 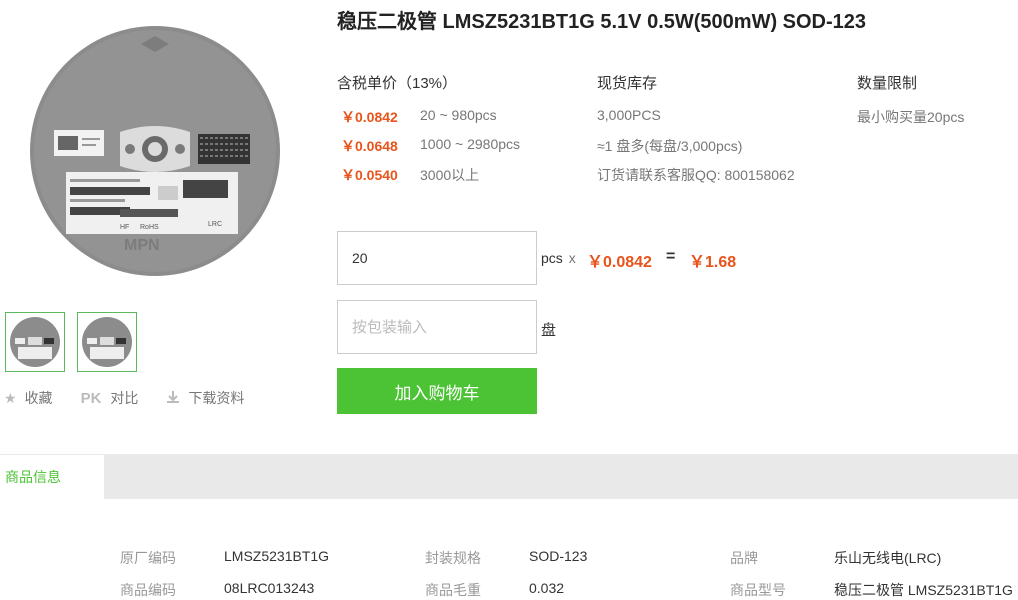 I want to click on favorite-button: ★ 收藏, so click(x=28, y=398).